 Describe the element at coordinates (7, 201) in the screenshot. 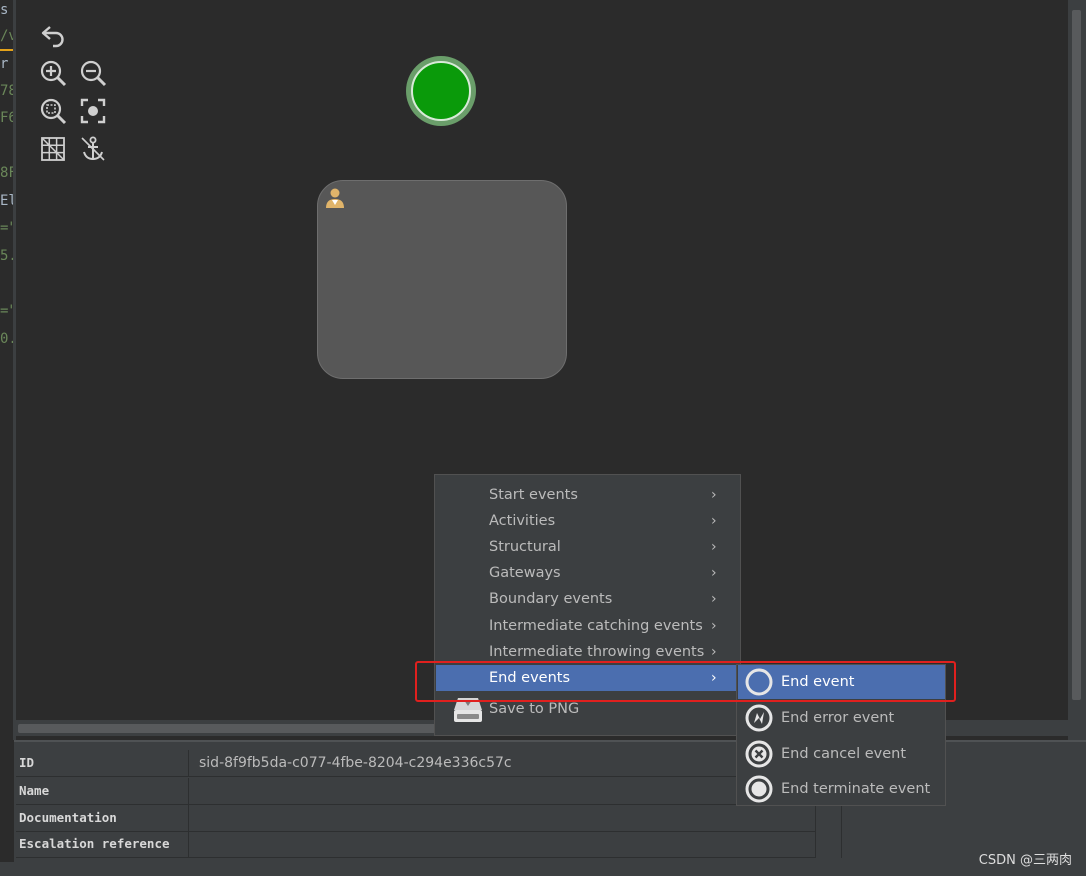

I see `code-fragment: El` at that location.